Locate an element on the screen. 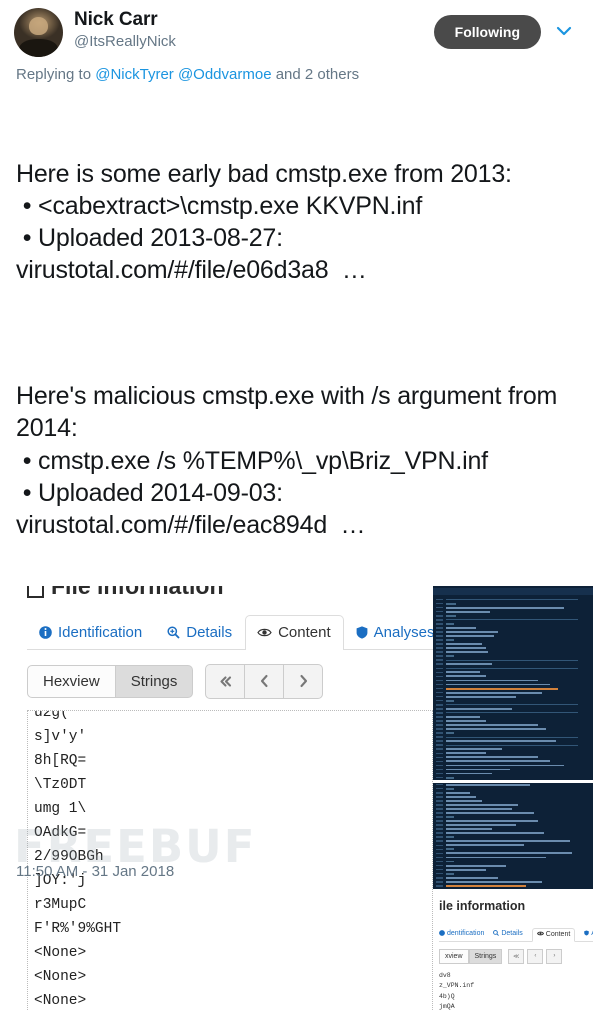  file-information-heading: File information is located at coordinates (230, 592).